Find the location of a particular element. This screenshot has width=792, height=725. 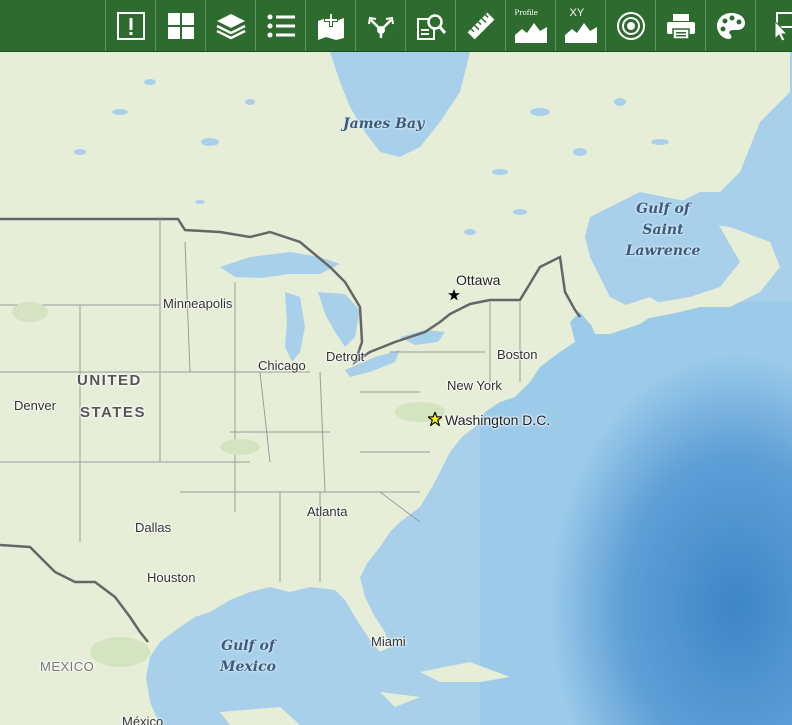

country-label-usa-line-1: UNITED is located at coordinates (109, 380).